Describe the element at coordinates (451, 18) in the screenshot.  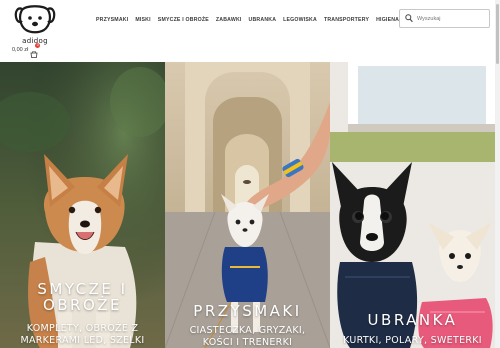
I see `search-input` at that location.